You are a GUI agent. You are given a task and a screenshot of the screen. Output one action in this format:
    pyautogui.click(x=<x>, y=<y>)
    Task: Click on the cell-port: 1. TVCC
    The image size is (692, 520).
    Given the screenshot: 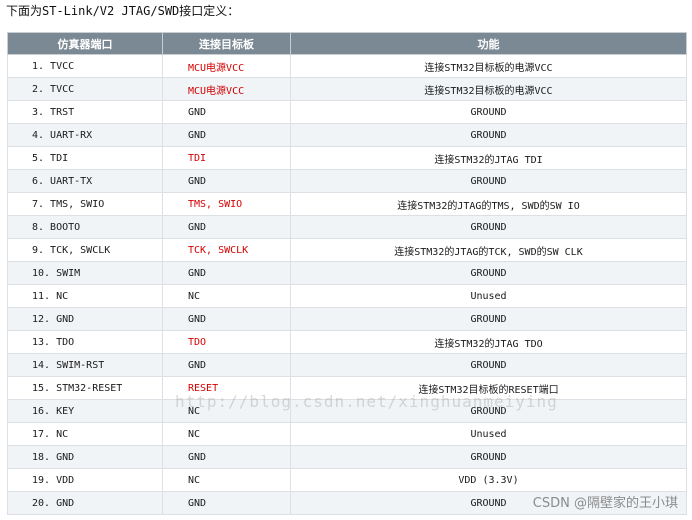 What is the action you would take?
    pyautogui.click(x=85, y=66)
    